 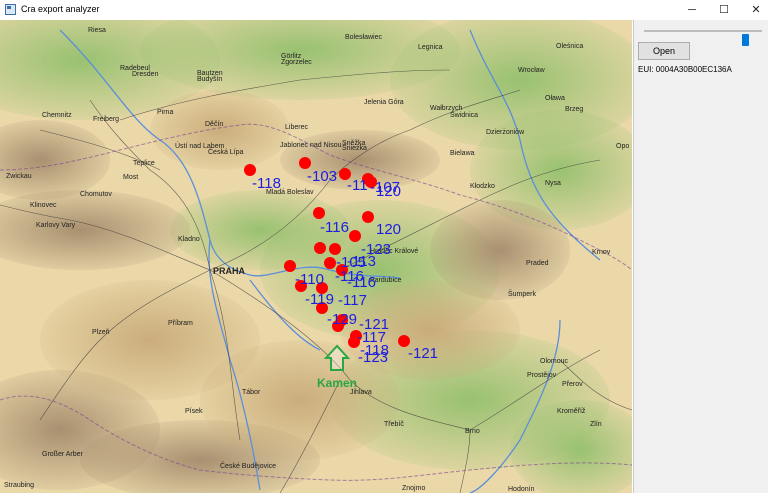 I want to click on town-label: Olomouc, so click(x=554, y=361).